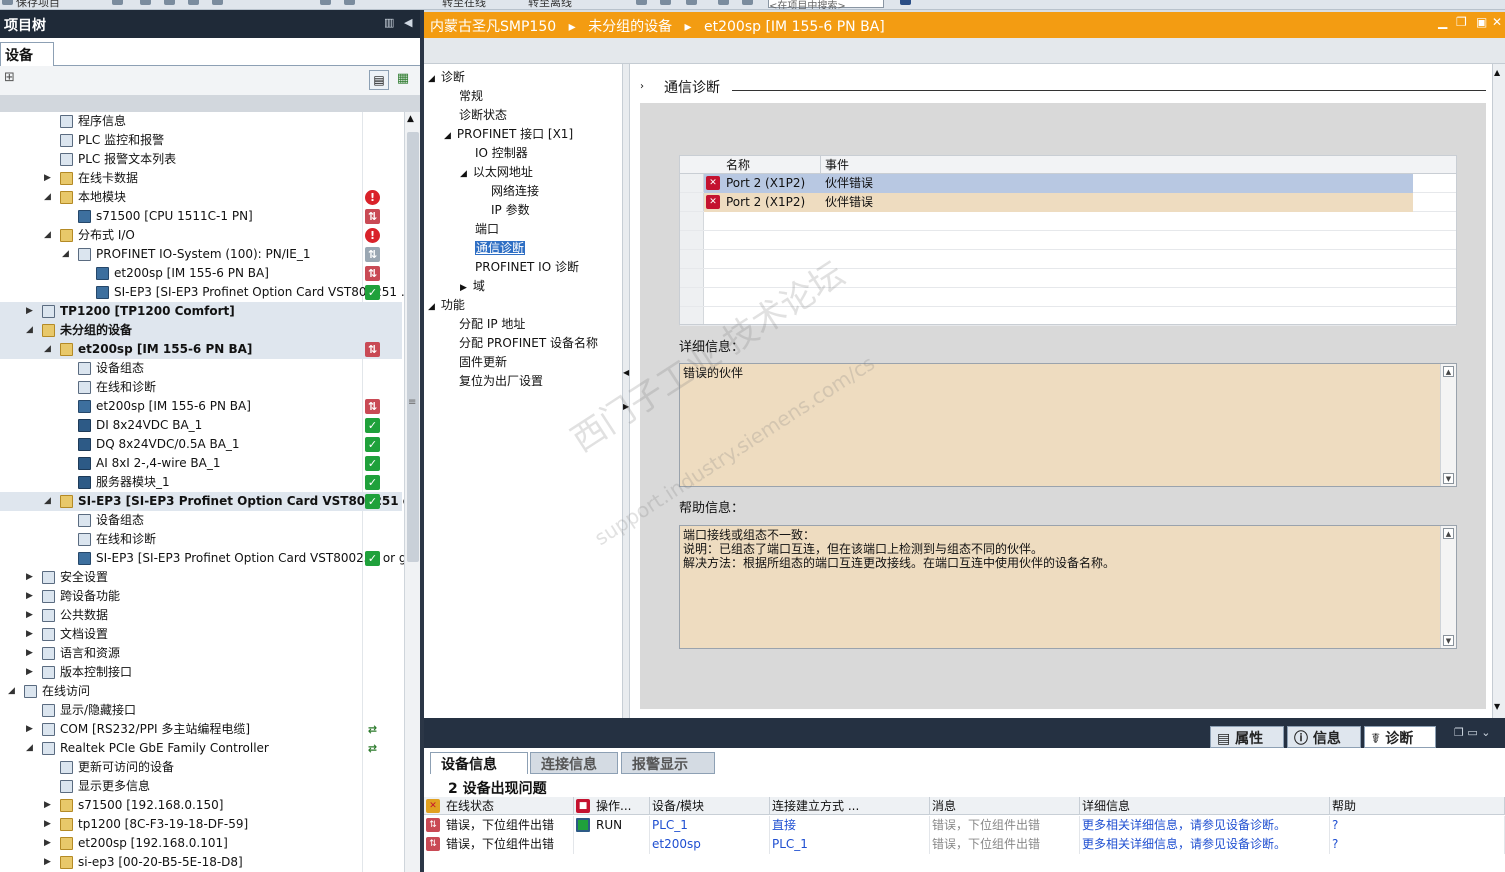 This screenshot has width=1505, height=872. What do you see at coordinates (493, 27) in the screenshot?
I see `breadcrumb-project: 内蒙古圣凡SMP150` at bounding box center [493, 27].